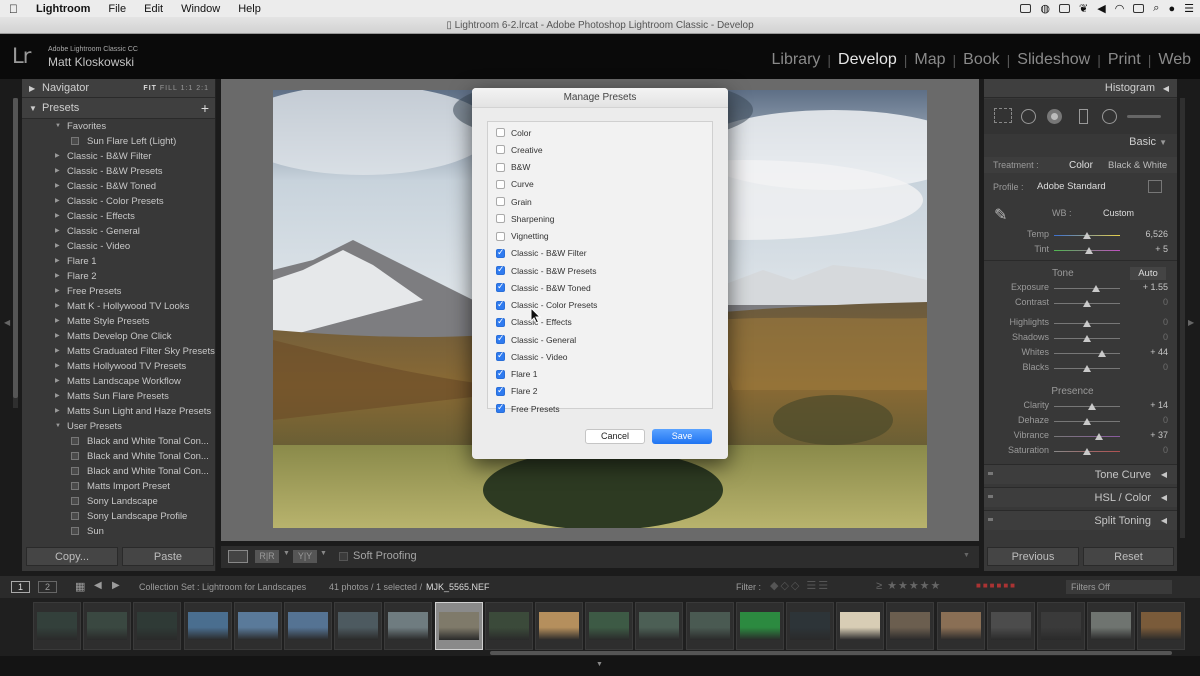 Image resolution: width=1200 pixels, height=676 pixels. I want to click on loupe-view-icon, so click(238, 556).